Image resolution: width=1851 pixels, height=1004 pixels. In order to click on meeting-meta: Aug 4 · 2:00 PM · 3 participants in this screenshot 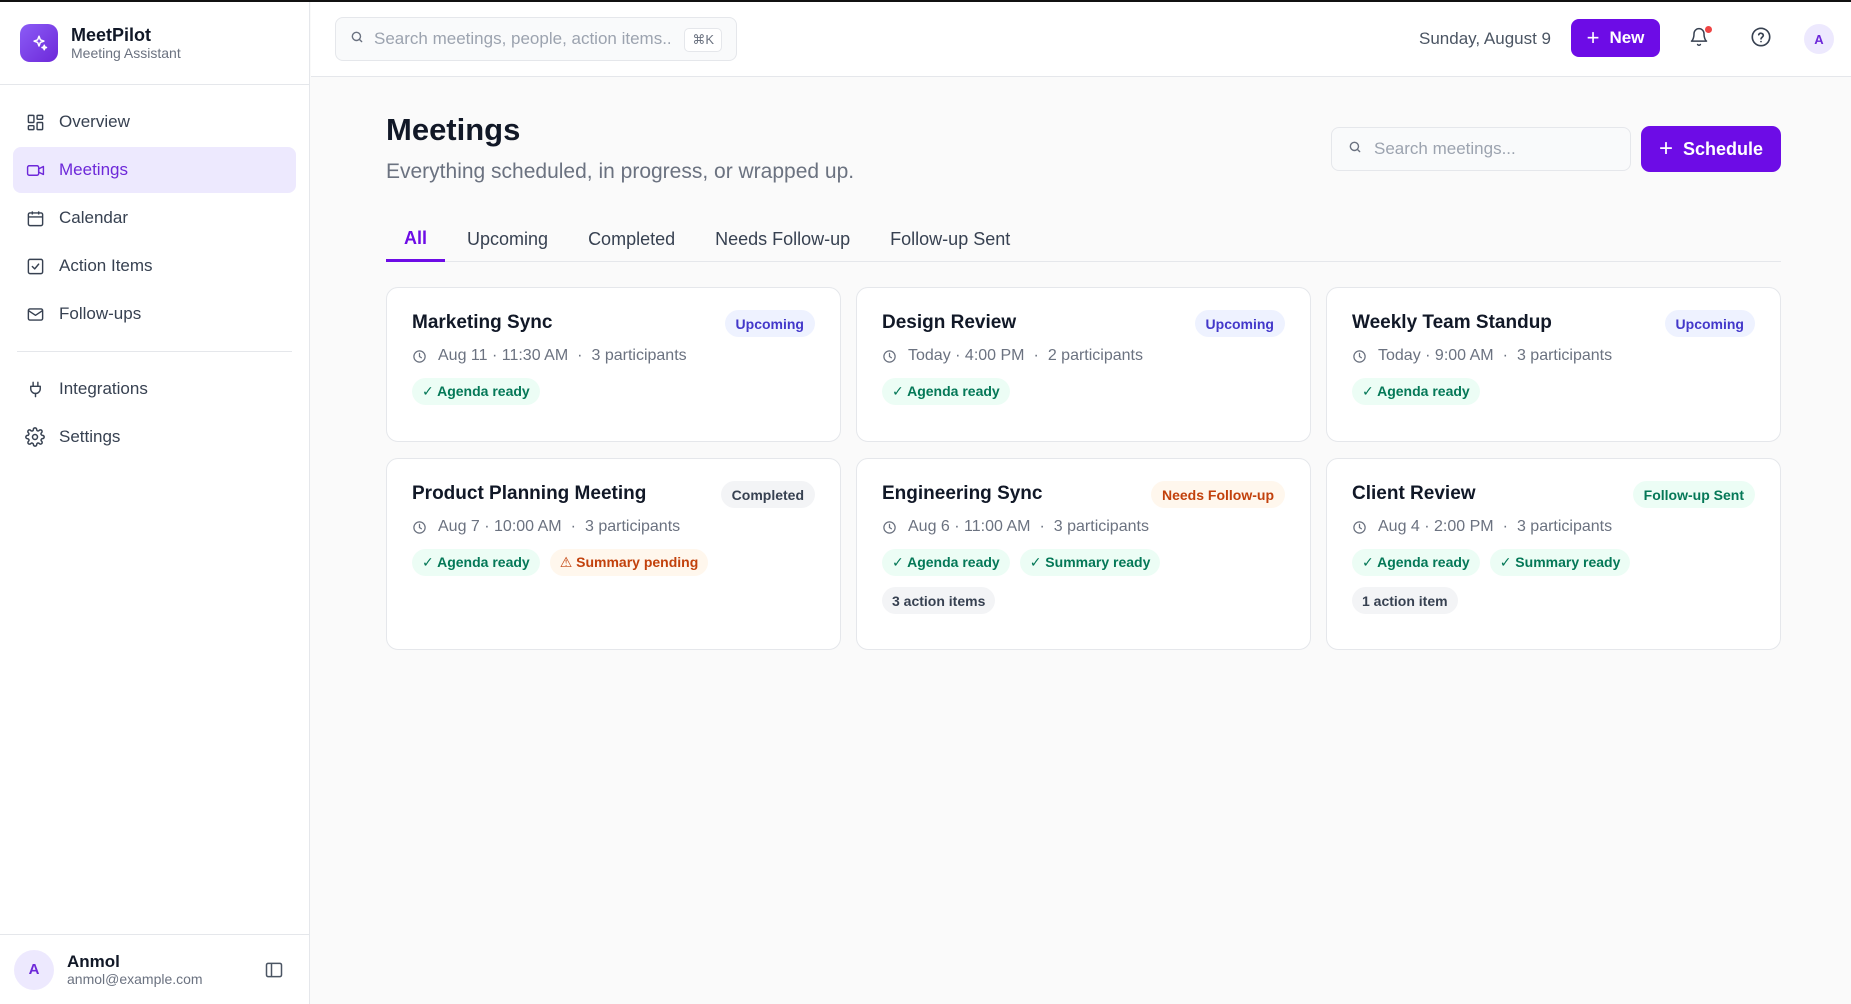, I will do `click(1553, 527)`.